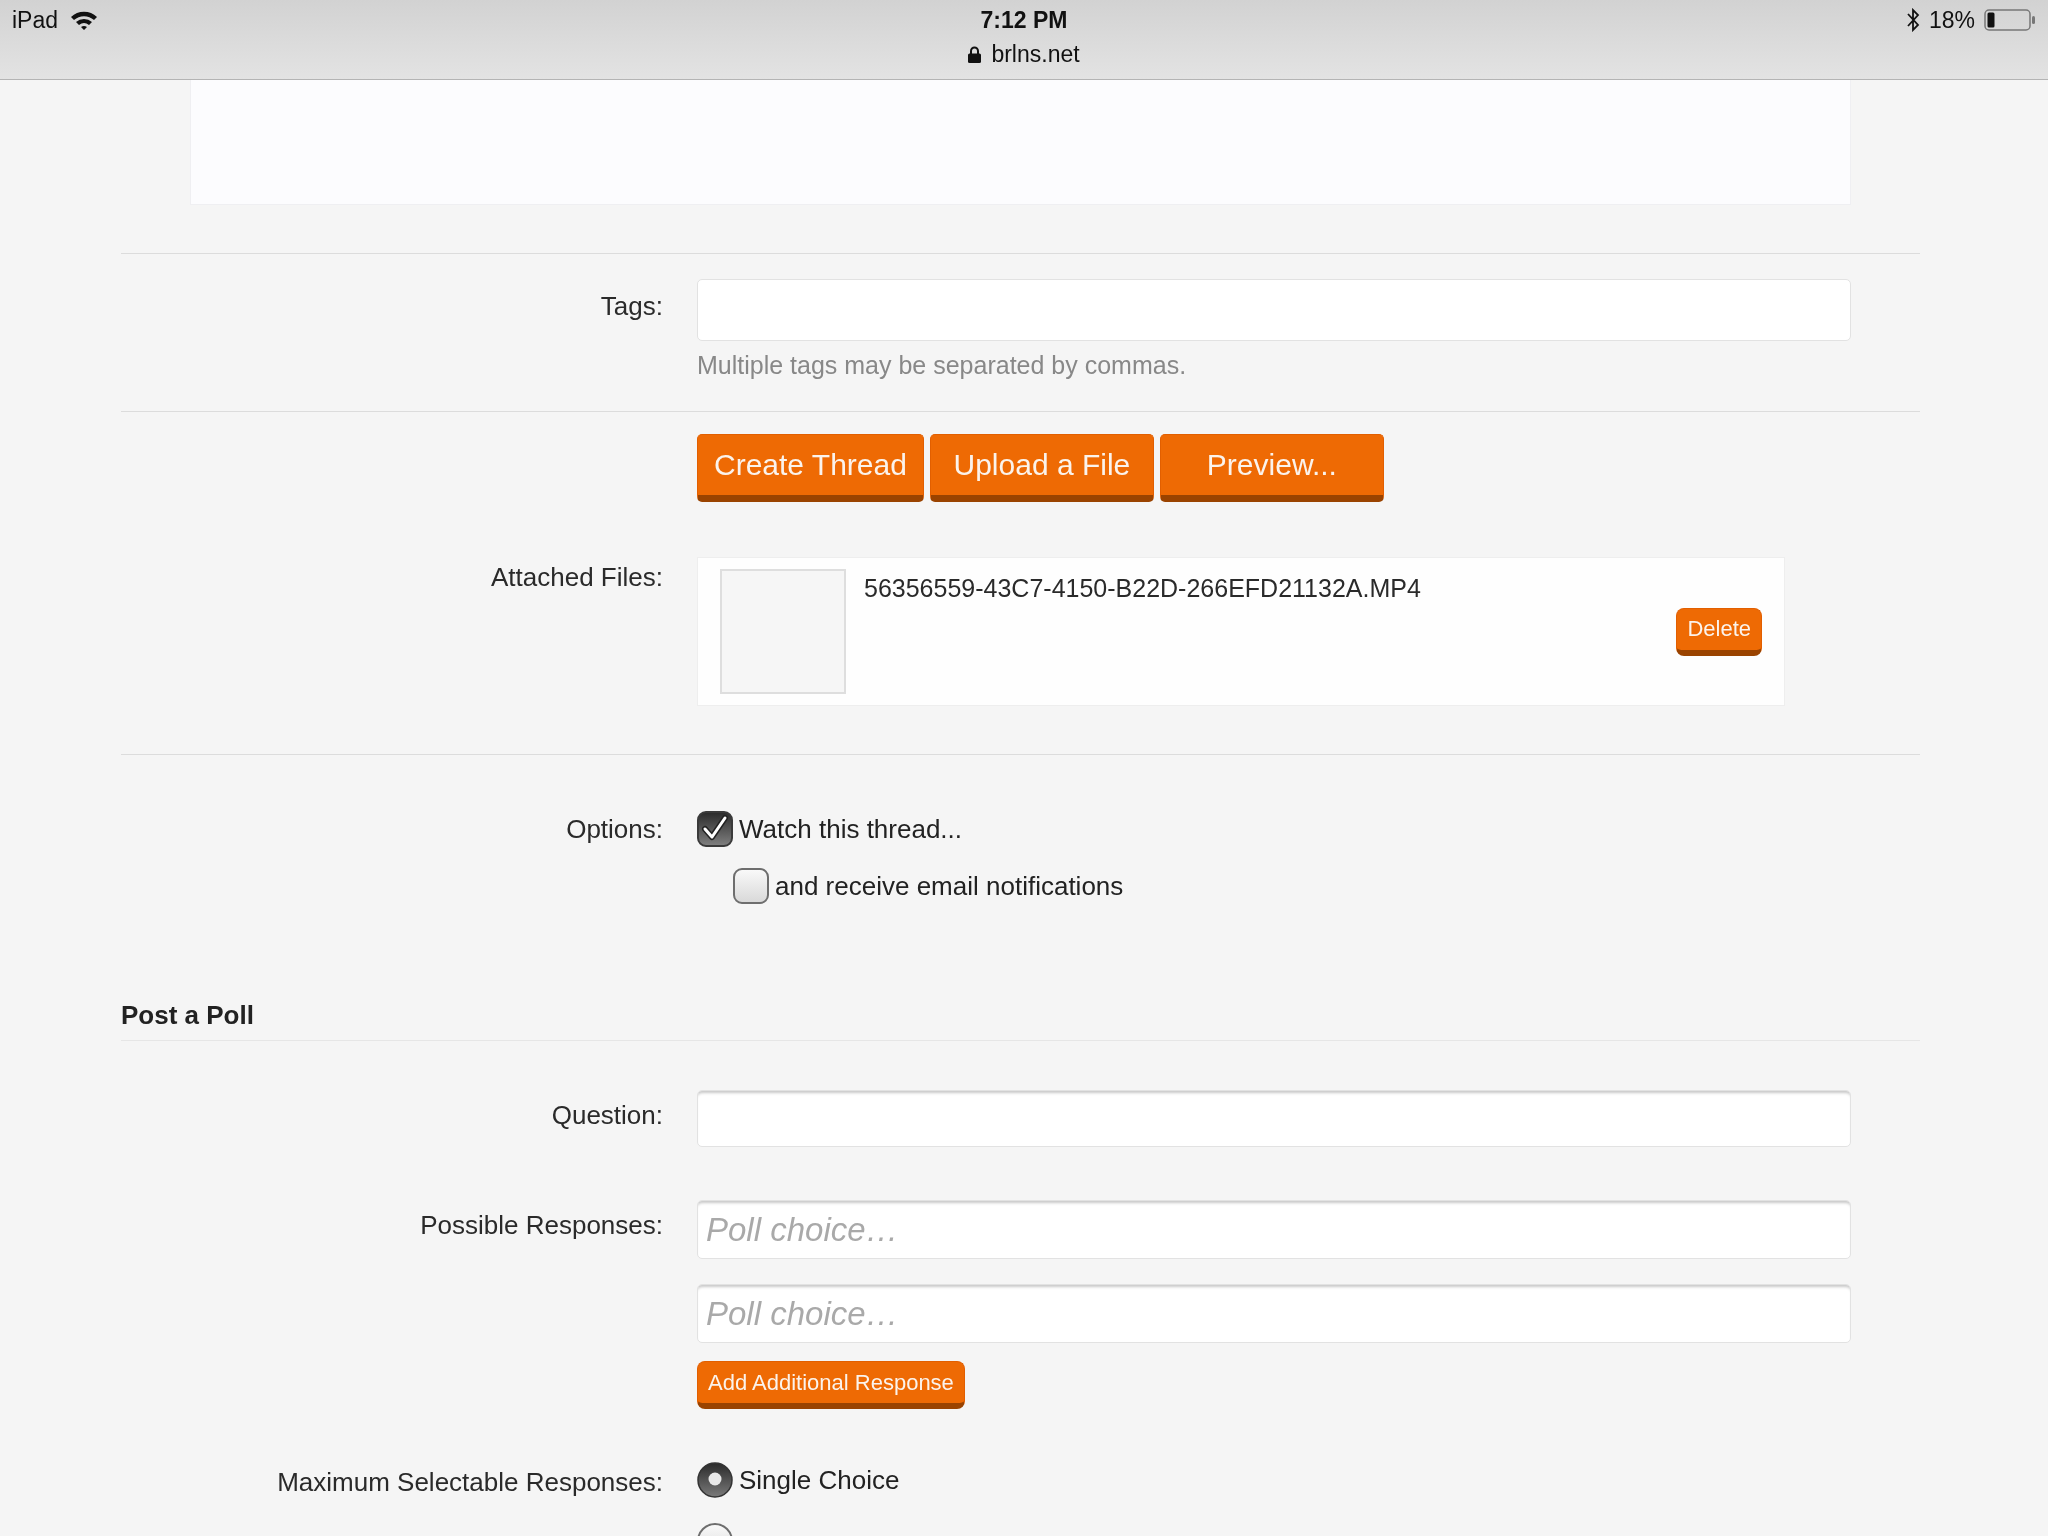  What do you see at coordinates (614, 829) in the screenshot?
I see `field-label: Options:` at bounding box center [614, 829].